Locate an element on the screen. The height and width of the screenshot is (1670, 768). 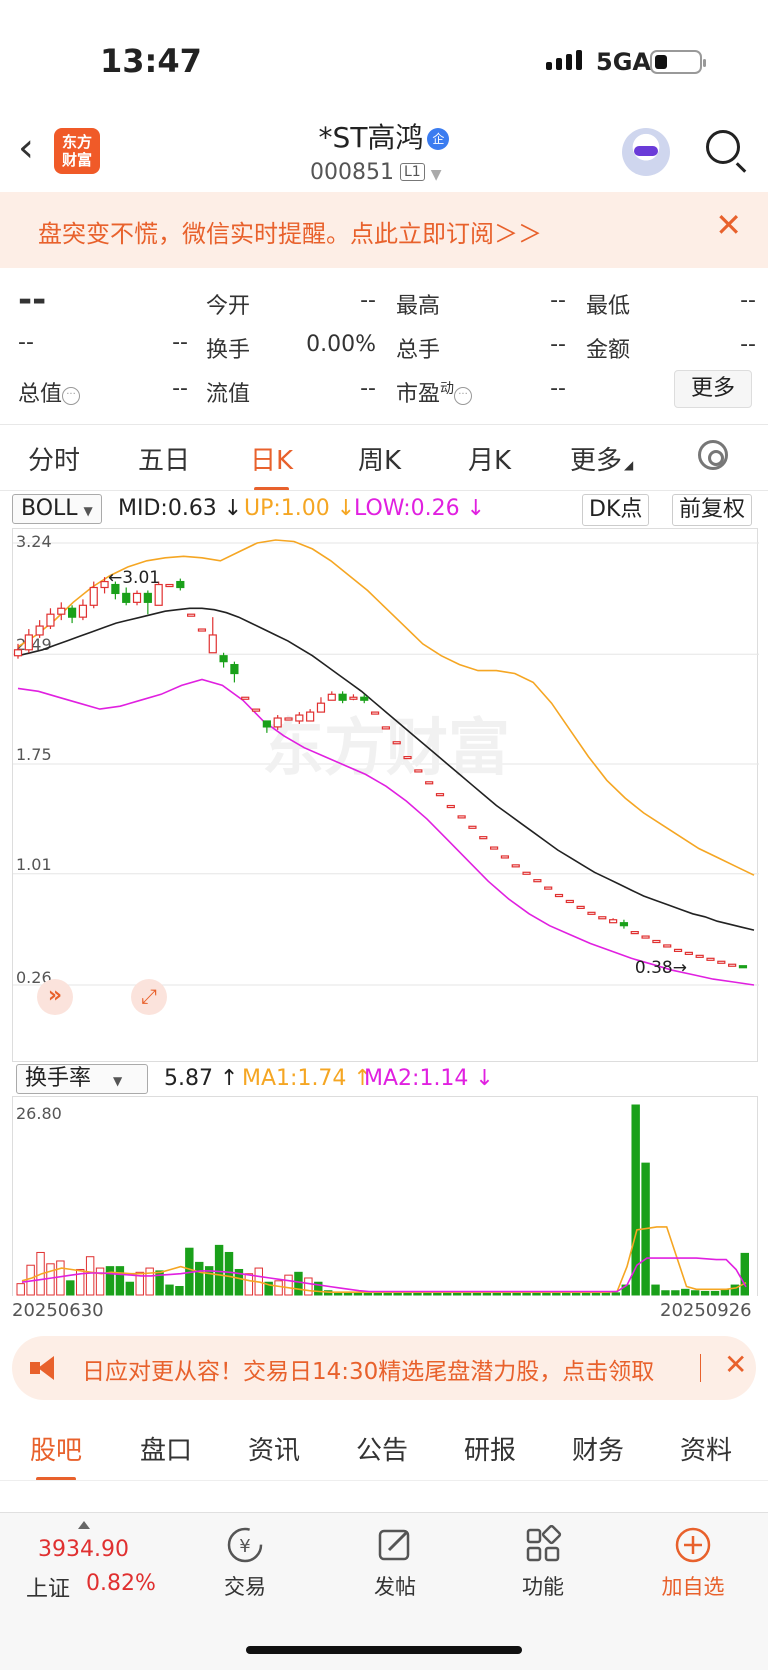
pe-label-text: 市盈 is located at coordinates (418, 394).